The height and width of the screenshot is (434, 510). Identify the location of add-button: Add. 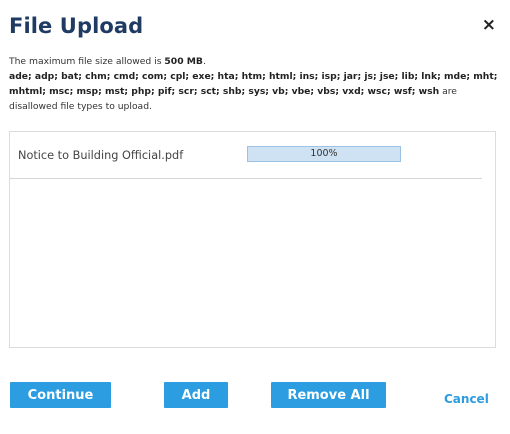
(196, 395).